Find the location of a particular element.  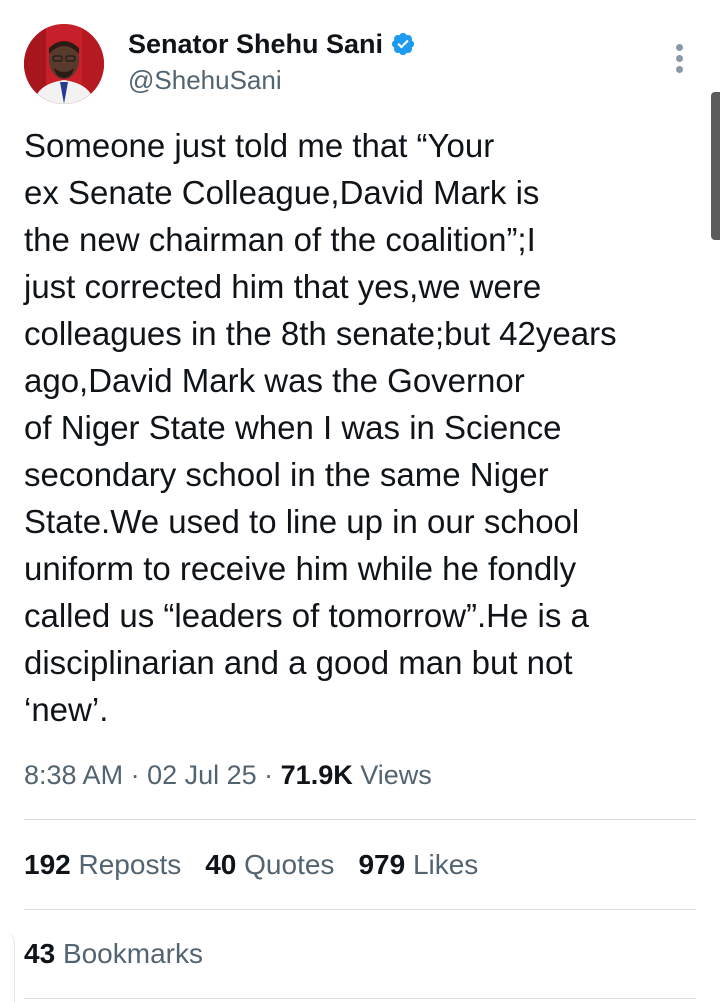

likes-count: 979 is located at coordinates (382, 864).